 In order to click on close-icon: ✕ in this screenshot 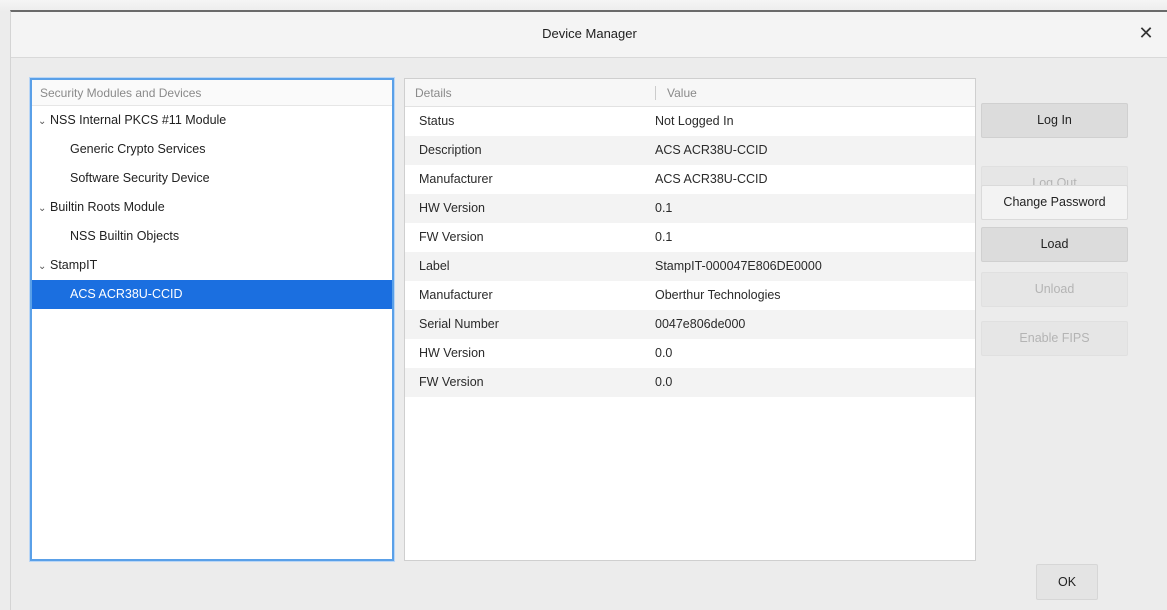, I will do `click(1146, 33)`.